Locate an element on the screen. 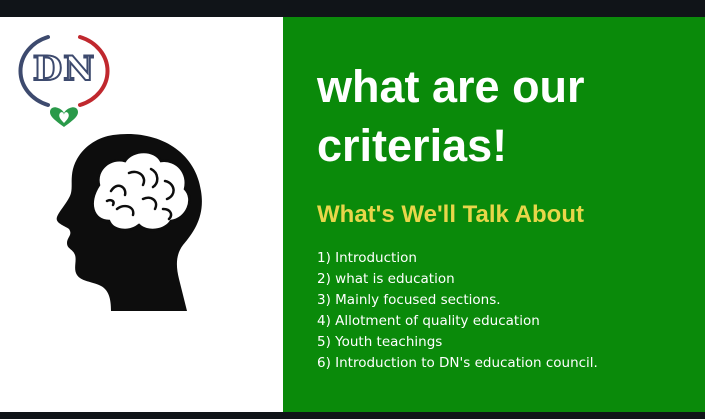 The width and height of the screenshot is (705, 419). agenda-item: 4) Allotment of quality education is located at coordinates (428, 321).